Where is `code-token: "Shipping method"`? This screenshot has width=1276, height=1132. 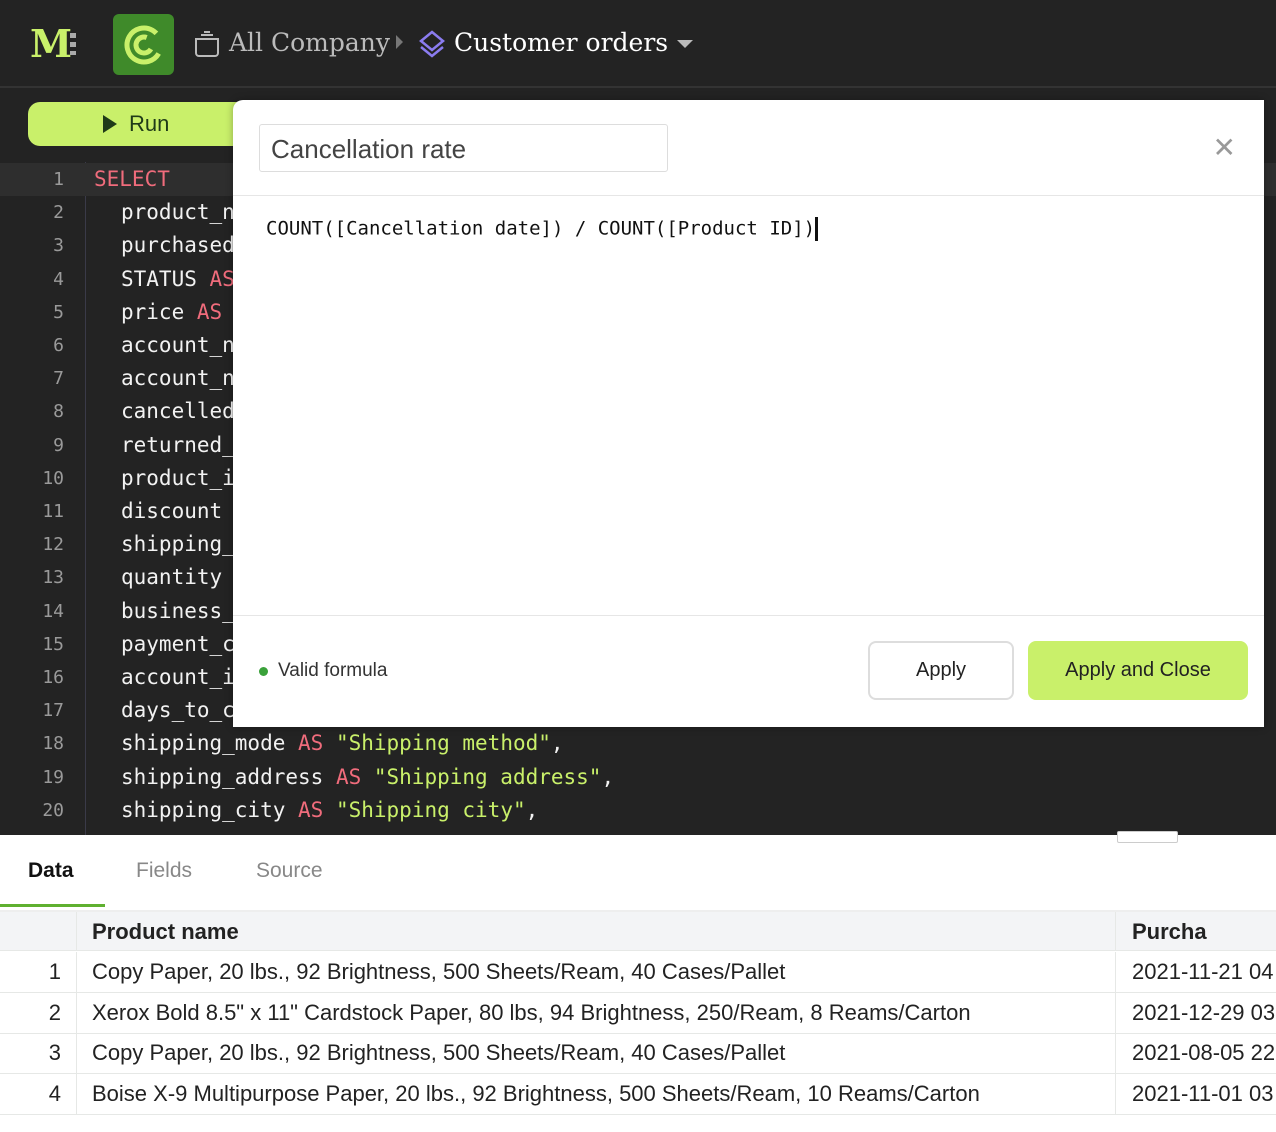 code-token: "Shipping method" is located at coordinates (437, 743).